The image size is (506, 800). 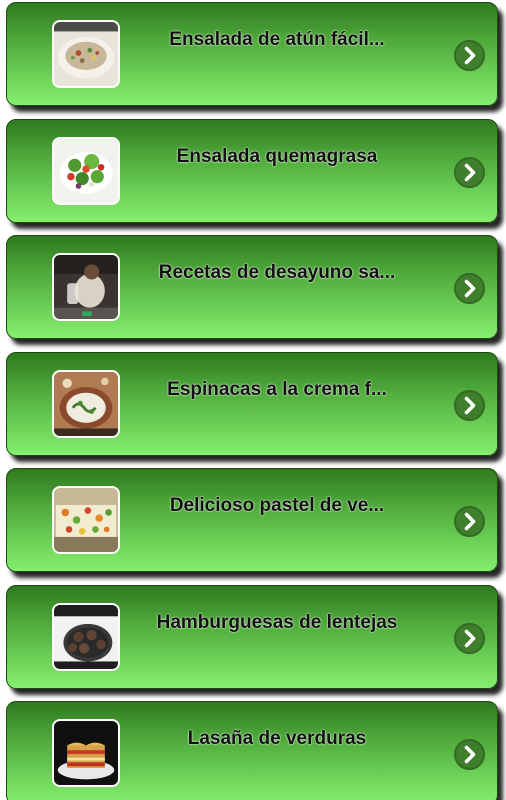 What do you see at coordinates (252, 750) in the screenshot?
I see `recipe-card: Lasaña de verduras` at bounding box center [252, 750].